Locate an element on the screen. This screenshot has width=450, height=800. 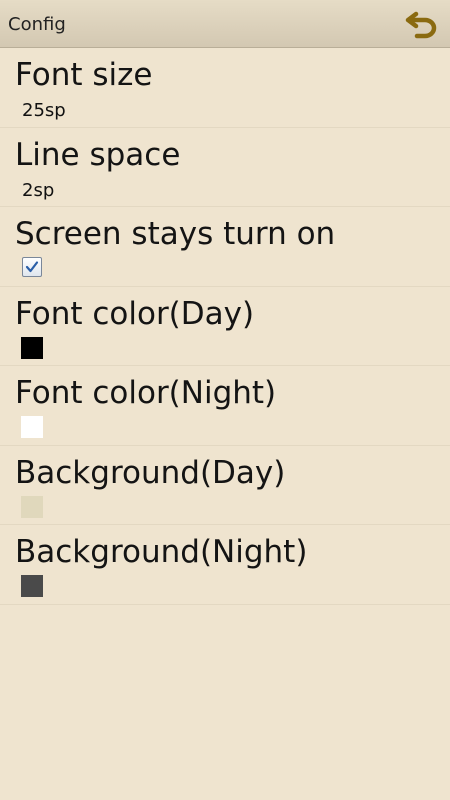
title-bar: Config is located at coordinates (225, 24).